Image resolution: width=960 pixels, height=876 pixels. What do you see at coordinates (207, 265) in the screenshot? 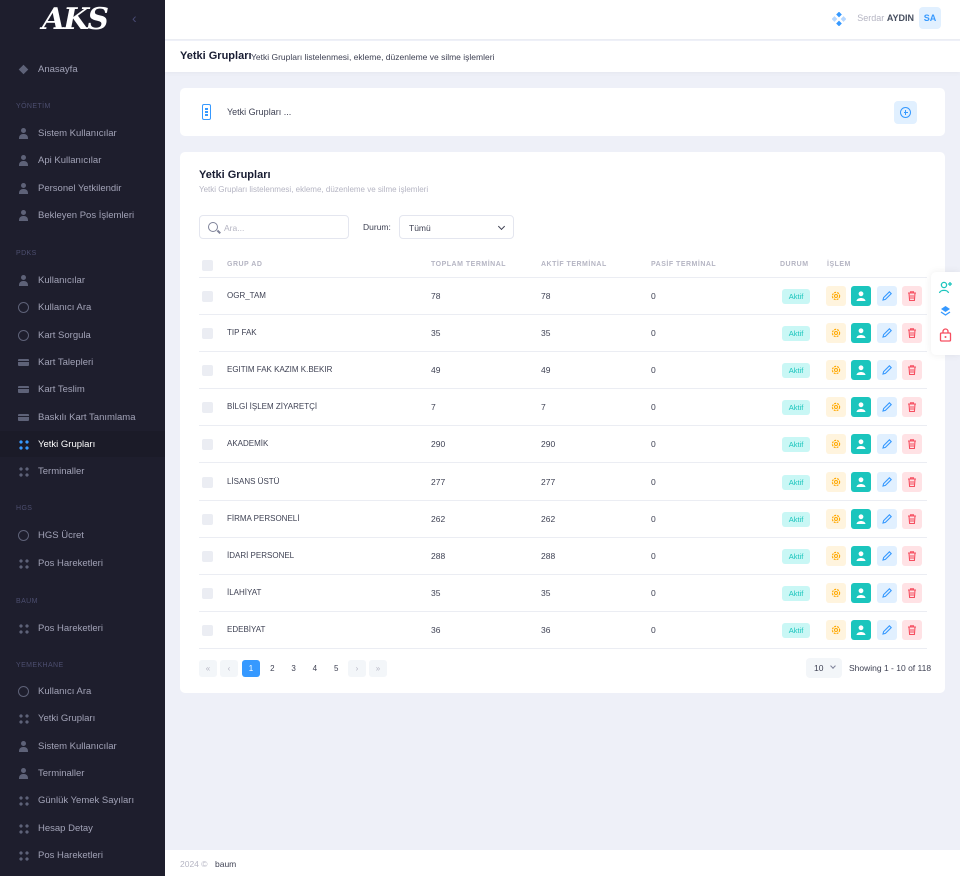
I see `select-all-checkbox` at bounding box center [207, 265].